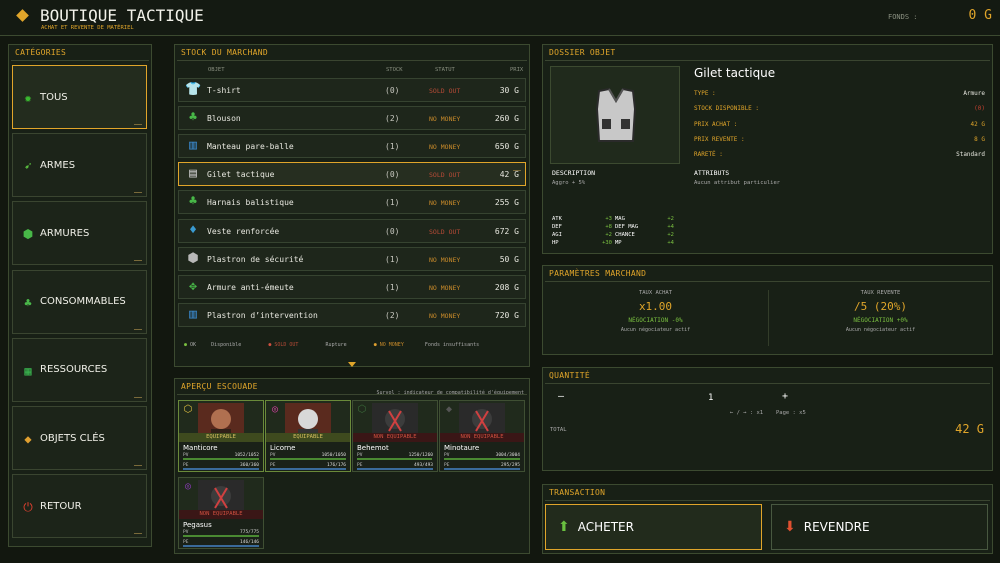 This screenshot has height=563, width=1000. Describe the element at coordinates (977, 124) in the screenshot. I see `field-value: 42 G` at that location.